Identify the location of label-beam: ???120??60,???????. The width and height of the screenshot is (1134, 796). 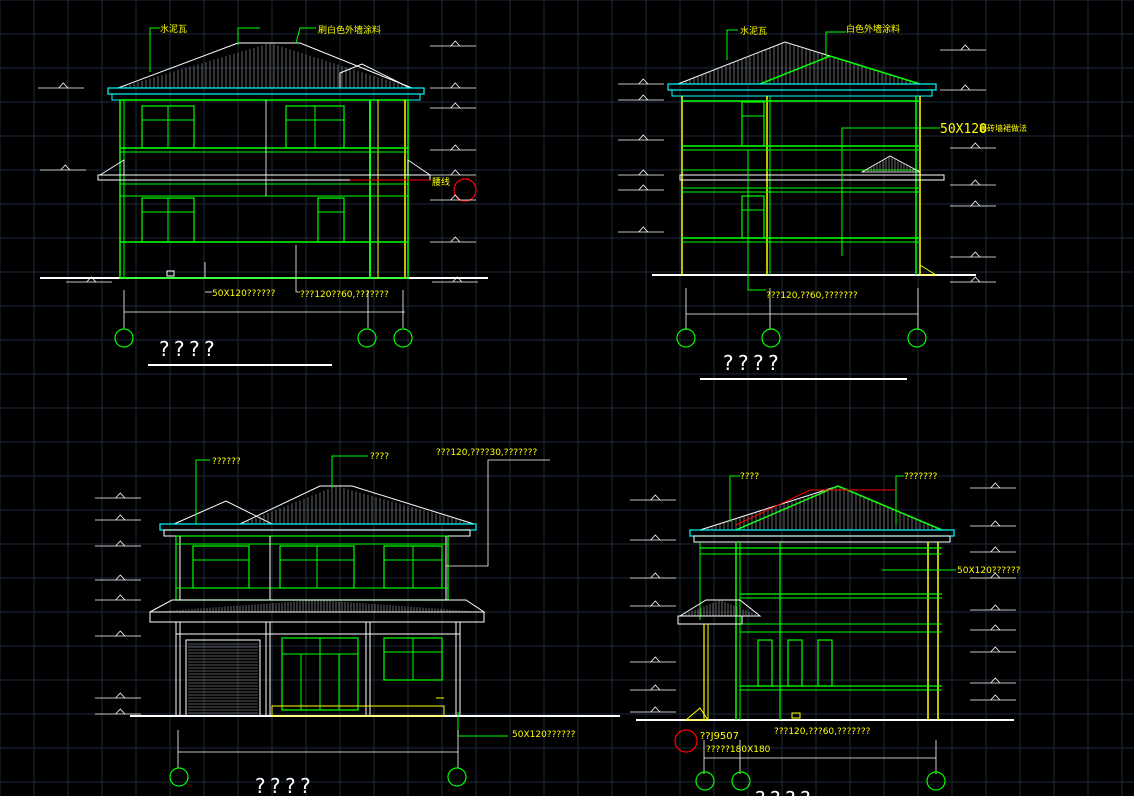
(344, 295).